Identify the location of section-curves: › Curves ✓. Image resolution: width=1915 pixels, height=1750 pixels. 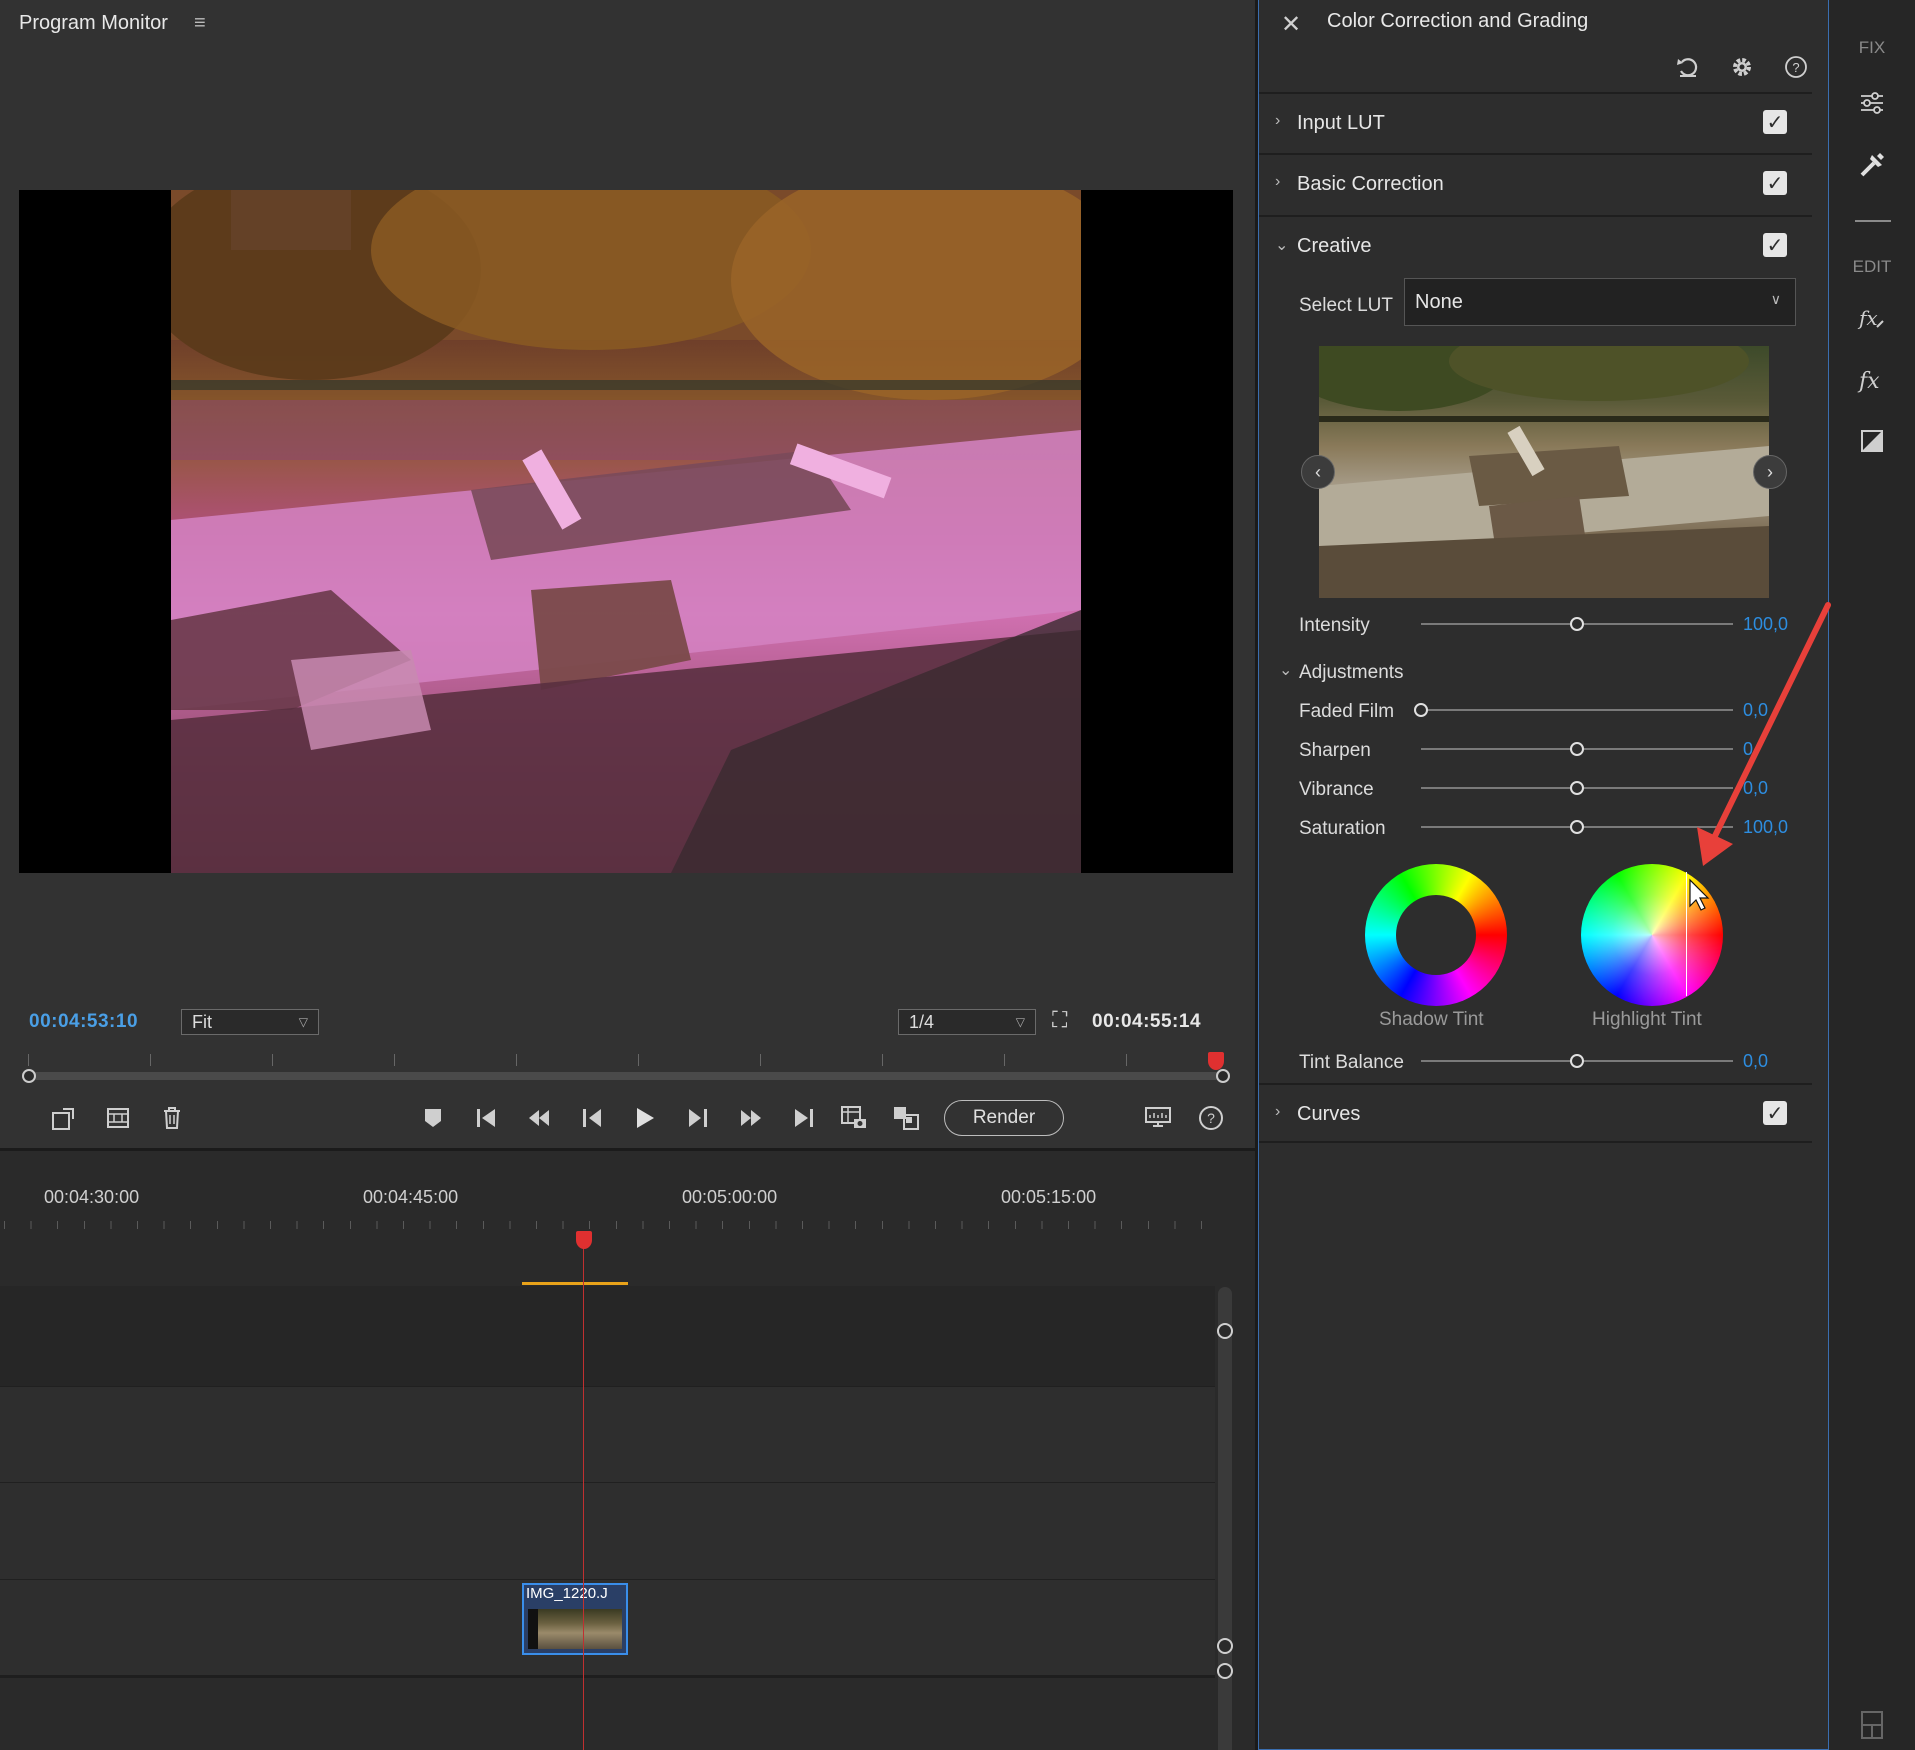
(1535, 1113).